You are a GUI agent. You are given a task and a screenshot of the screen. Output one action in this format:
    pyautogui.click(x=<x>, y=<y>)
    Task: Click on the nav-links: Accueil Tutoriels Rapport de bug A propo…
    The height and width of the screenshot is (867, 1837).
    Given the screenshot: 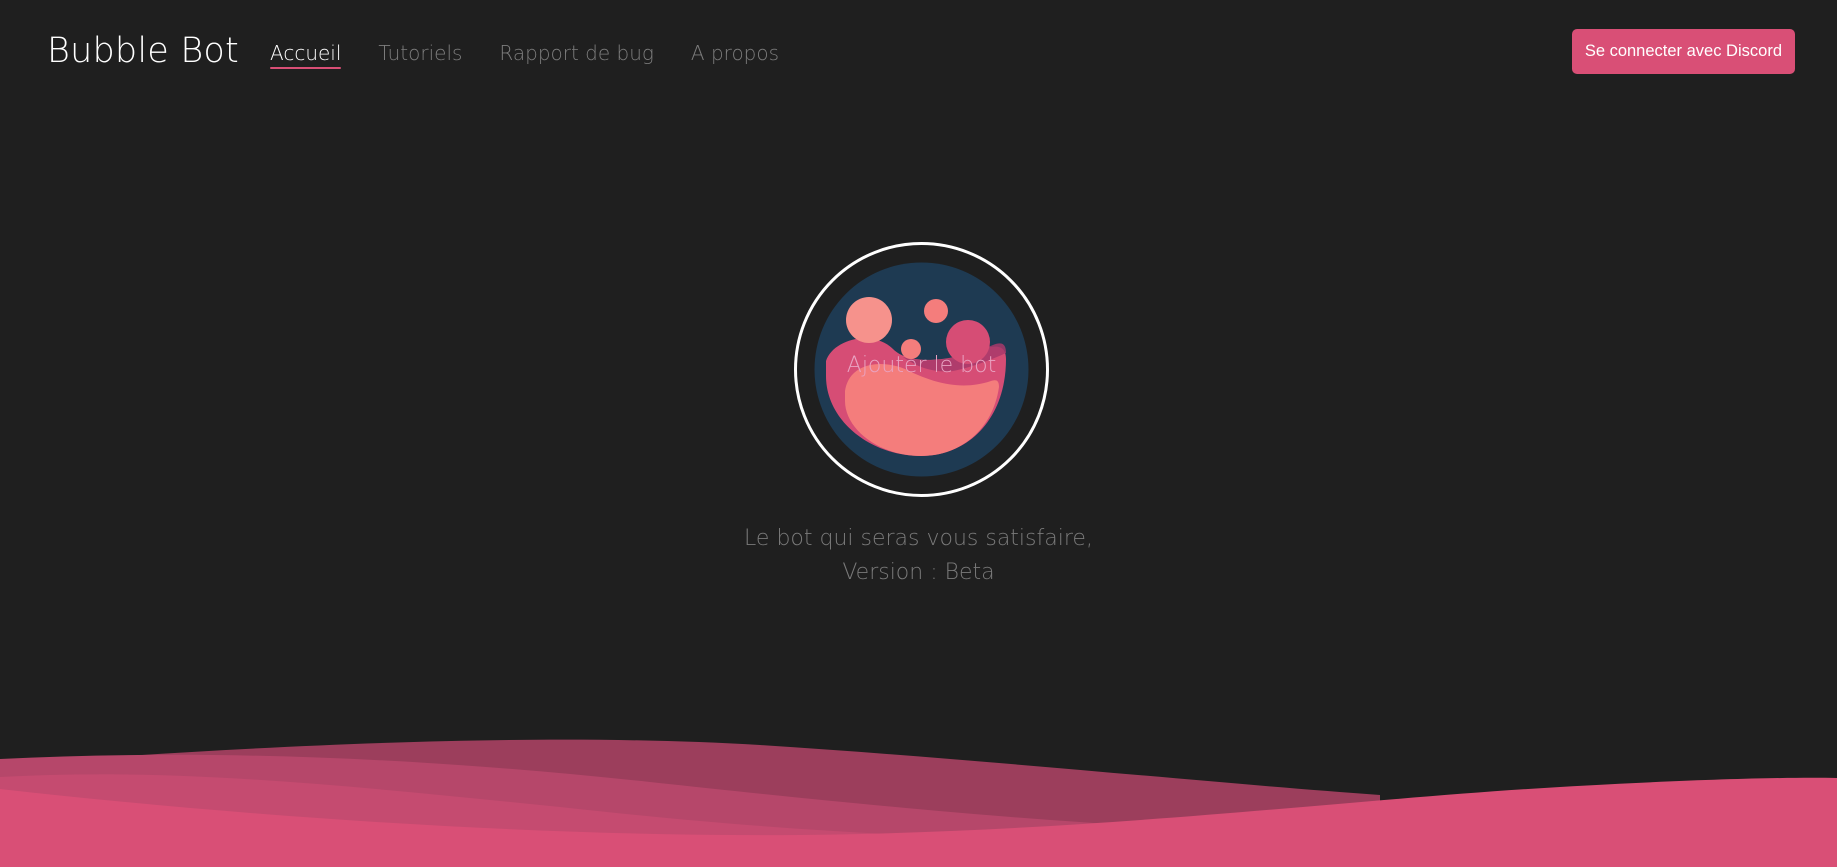 What is the action you would take?
    pyautogui.click(x=543, y=54)
    